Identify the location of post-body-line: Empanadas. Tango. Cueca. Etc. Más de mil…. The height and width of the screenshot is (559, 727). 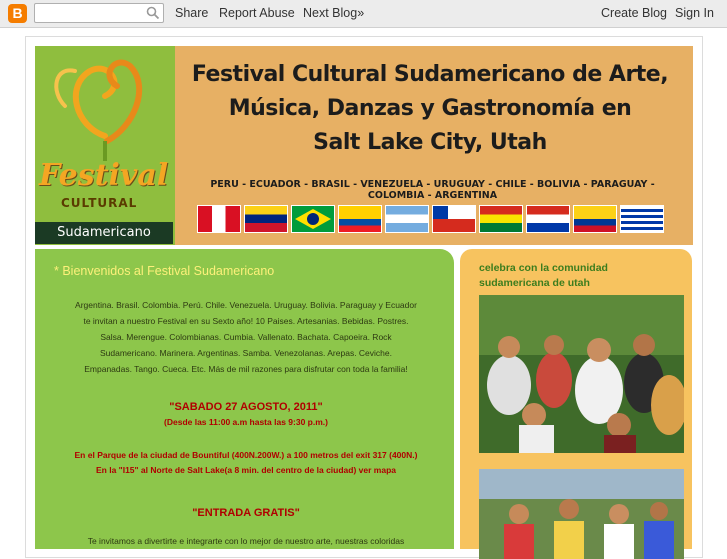
(246, 369).